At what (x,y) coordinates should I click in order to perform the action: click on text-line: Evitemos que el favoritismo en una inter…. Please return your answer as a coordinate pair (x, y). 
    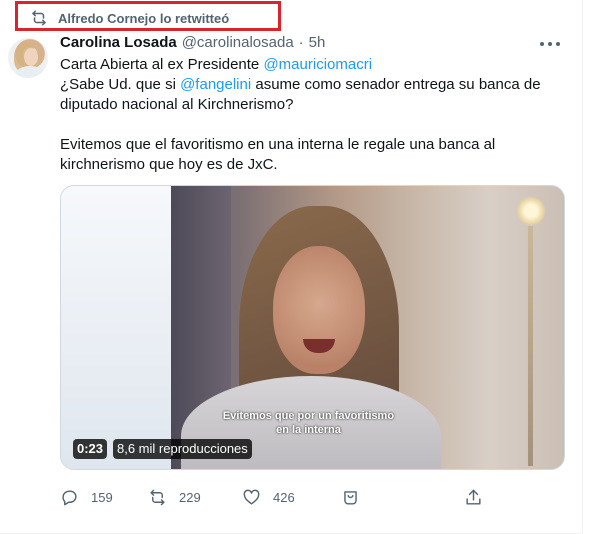
    Looking at the image, I should click on (278, 144).